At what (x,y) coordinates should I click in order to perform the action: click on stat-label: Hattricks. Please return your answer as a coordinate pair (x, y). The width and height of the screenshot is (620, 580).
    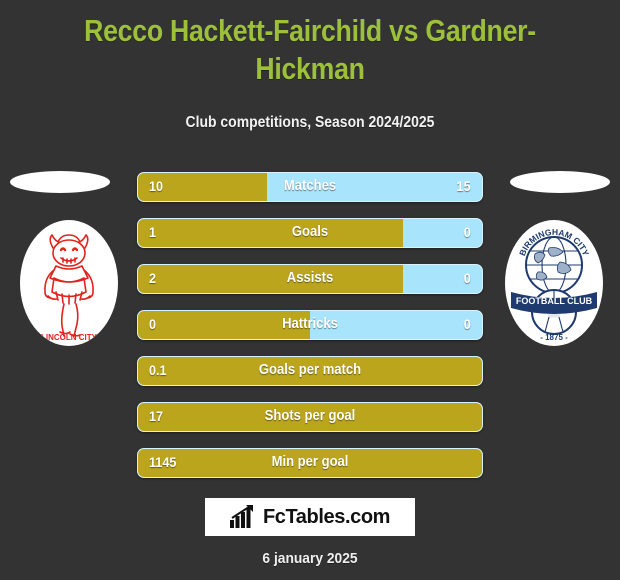
    Looking at the image, I should click on (310, 324).